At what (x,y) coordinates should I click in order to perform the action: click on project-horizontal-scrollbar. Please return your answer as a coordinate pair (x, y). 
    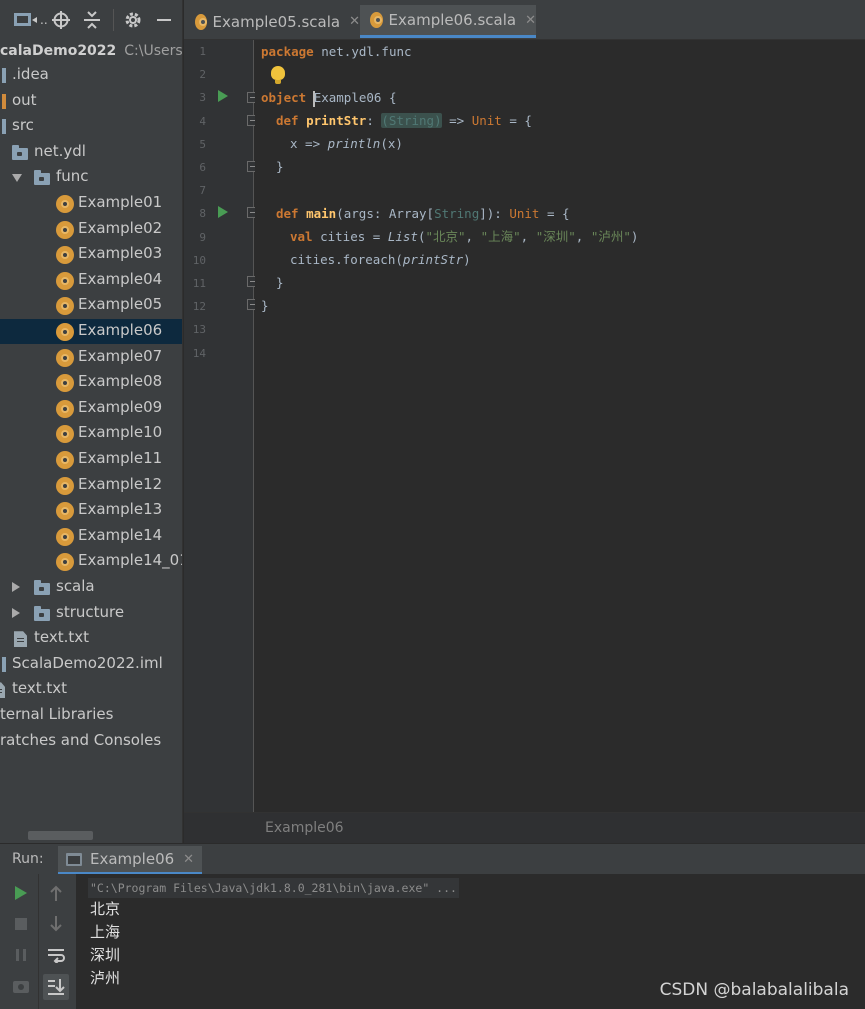
    Looking at the image, I should click on (60, 835).